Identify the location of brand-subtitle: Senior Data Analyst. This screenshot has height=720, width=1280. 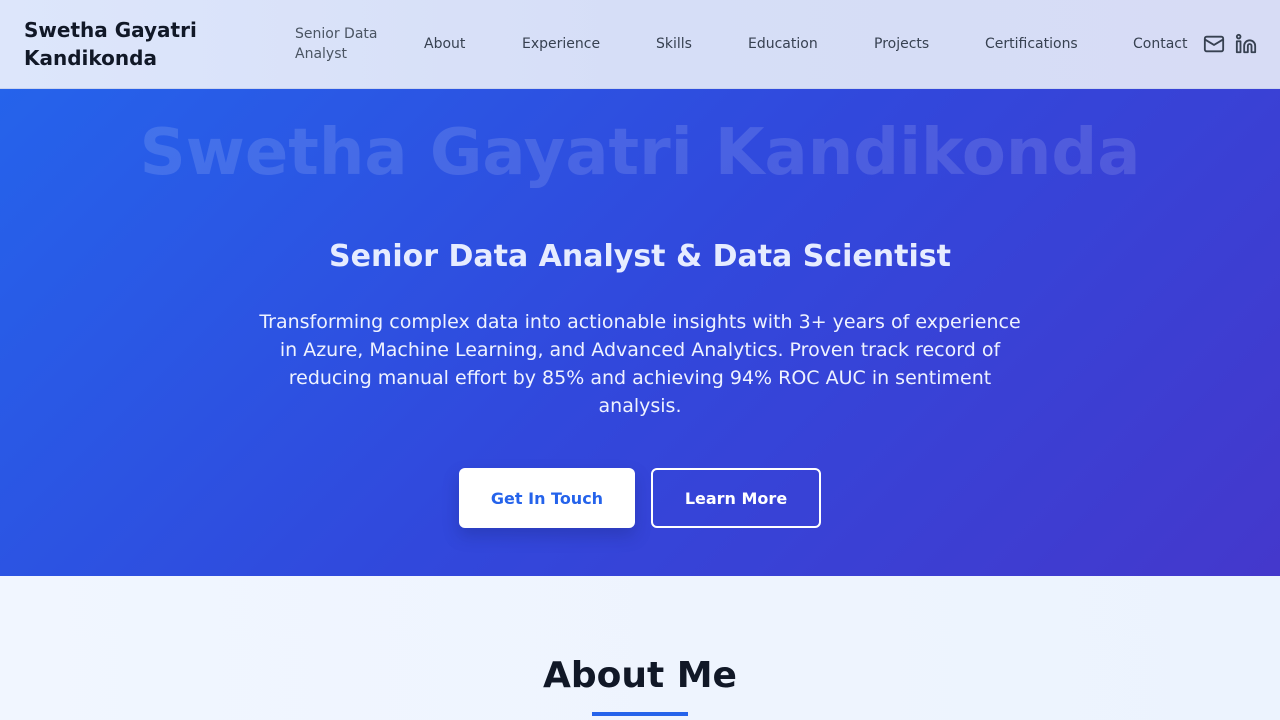
(336, 44).